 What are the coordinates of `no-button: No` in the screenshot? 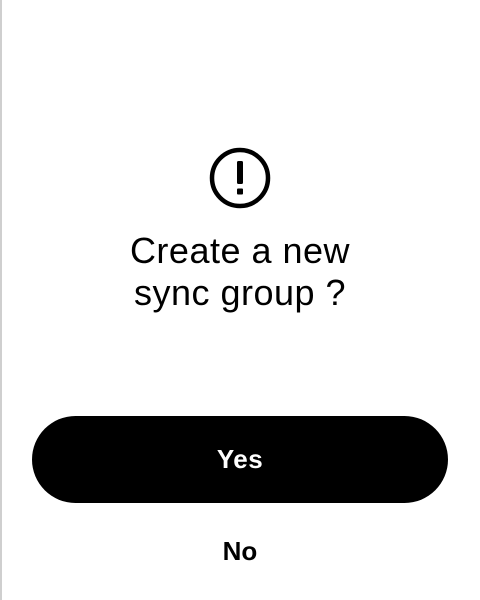 It's located at (240, 551).